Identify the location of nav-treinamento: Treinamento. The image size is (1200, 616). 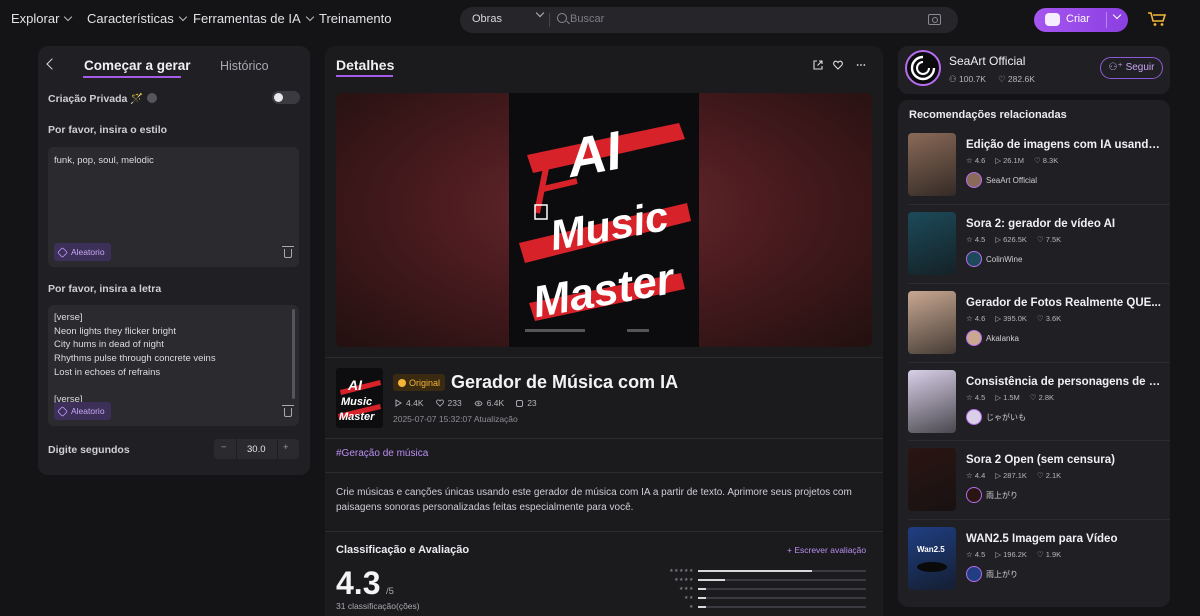
(355, 18).